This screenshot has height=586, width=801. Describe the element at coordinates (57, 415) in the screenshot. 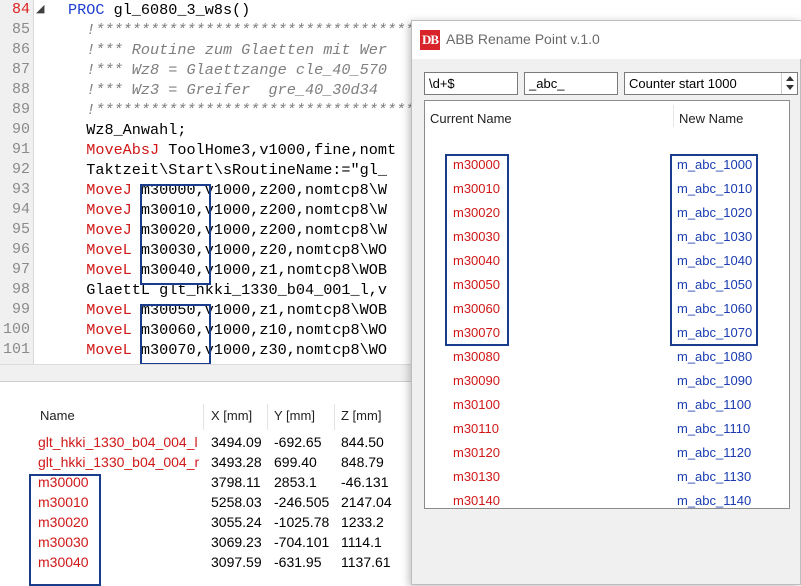

I see `header-name: Name` at that location.